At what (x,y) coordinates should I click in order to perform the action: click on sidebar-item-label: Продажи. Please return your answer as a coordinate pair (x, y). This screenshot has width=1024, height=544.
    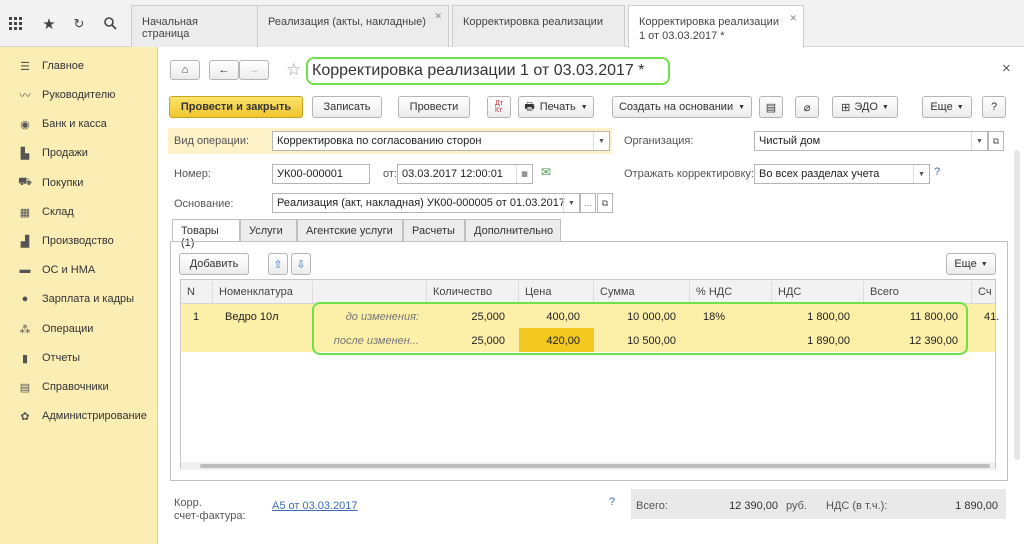
    Looking at the image, I should click on (65, 153).